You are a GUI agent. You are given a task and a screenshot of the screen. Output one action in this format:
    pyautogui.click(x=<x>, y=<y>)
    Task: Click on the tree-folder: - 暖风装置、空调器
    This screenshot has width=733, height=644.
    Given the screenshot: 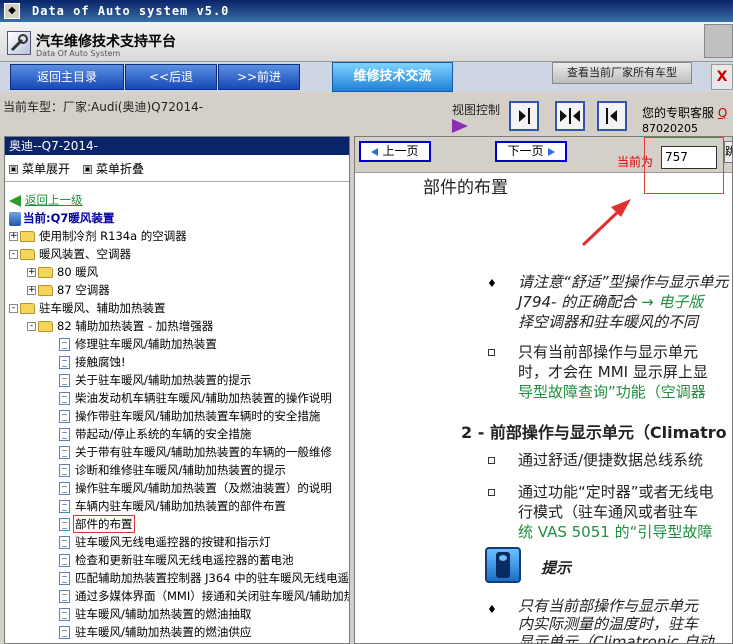 What is the action you would take?
    pyautogui.click(x=70, y=254)
    